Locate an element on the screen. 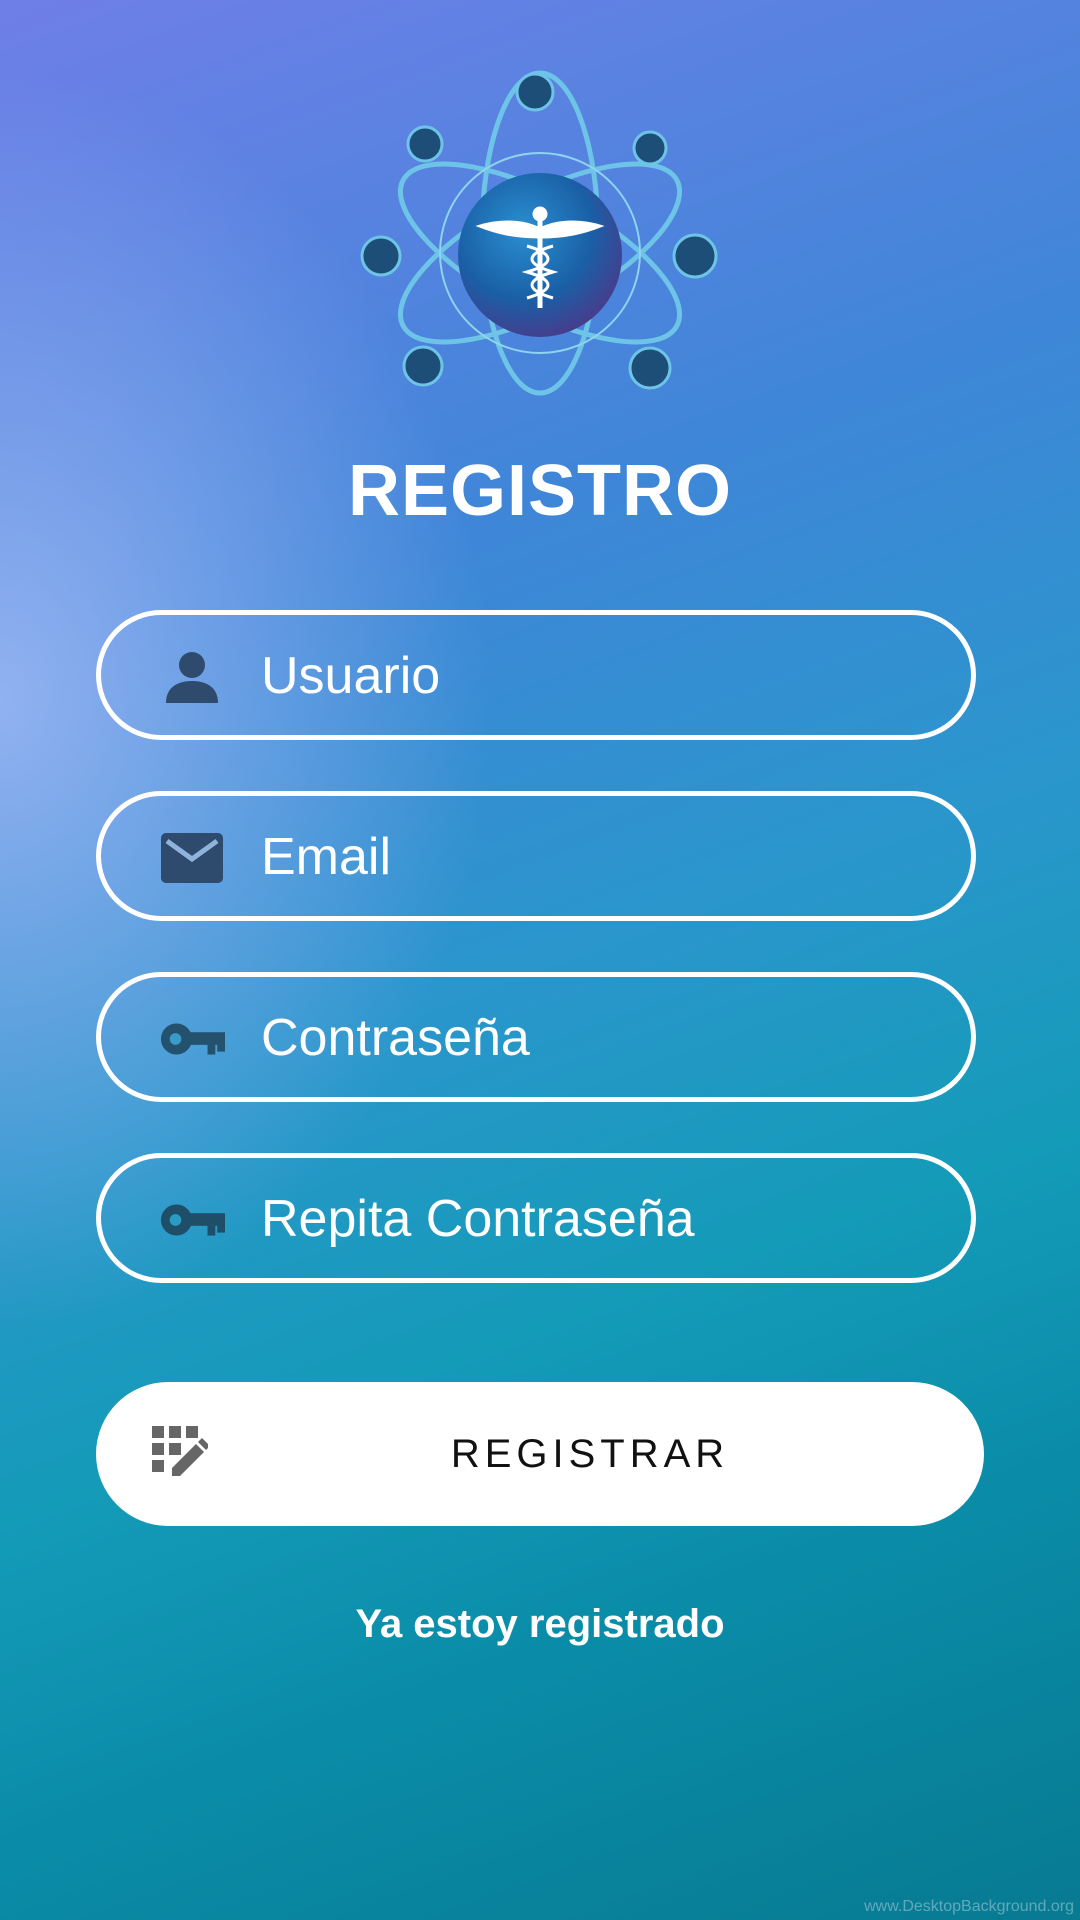 The width and height of the screenshot is (1080, 1920). email-placeholder: Email is located at coordinates (326, 857).